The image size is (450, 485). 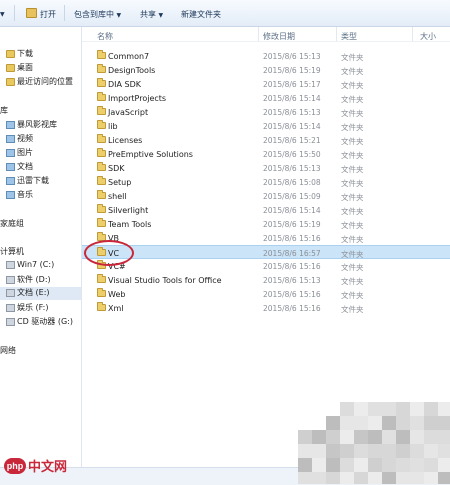 I want to click on table-row: Common7 2015/8/6 15:13 文件夹, so click(x=266, y=56).